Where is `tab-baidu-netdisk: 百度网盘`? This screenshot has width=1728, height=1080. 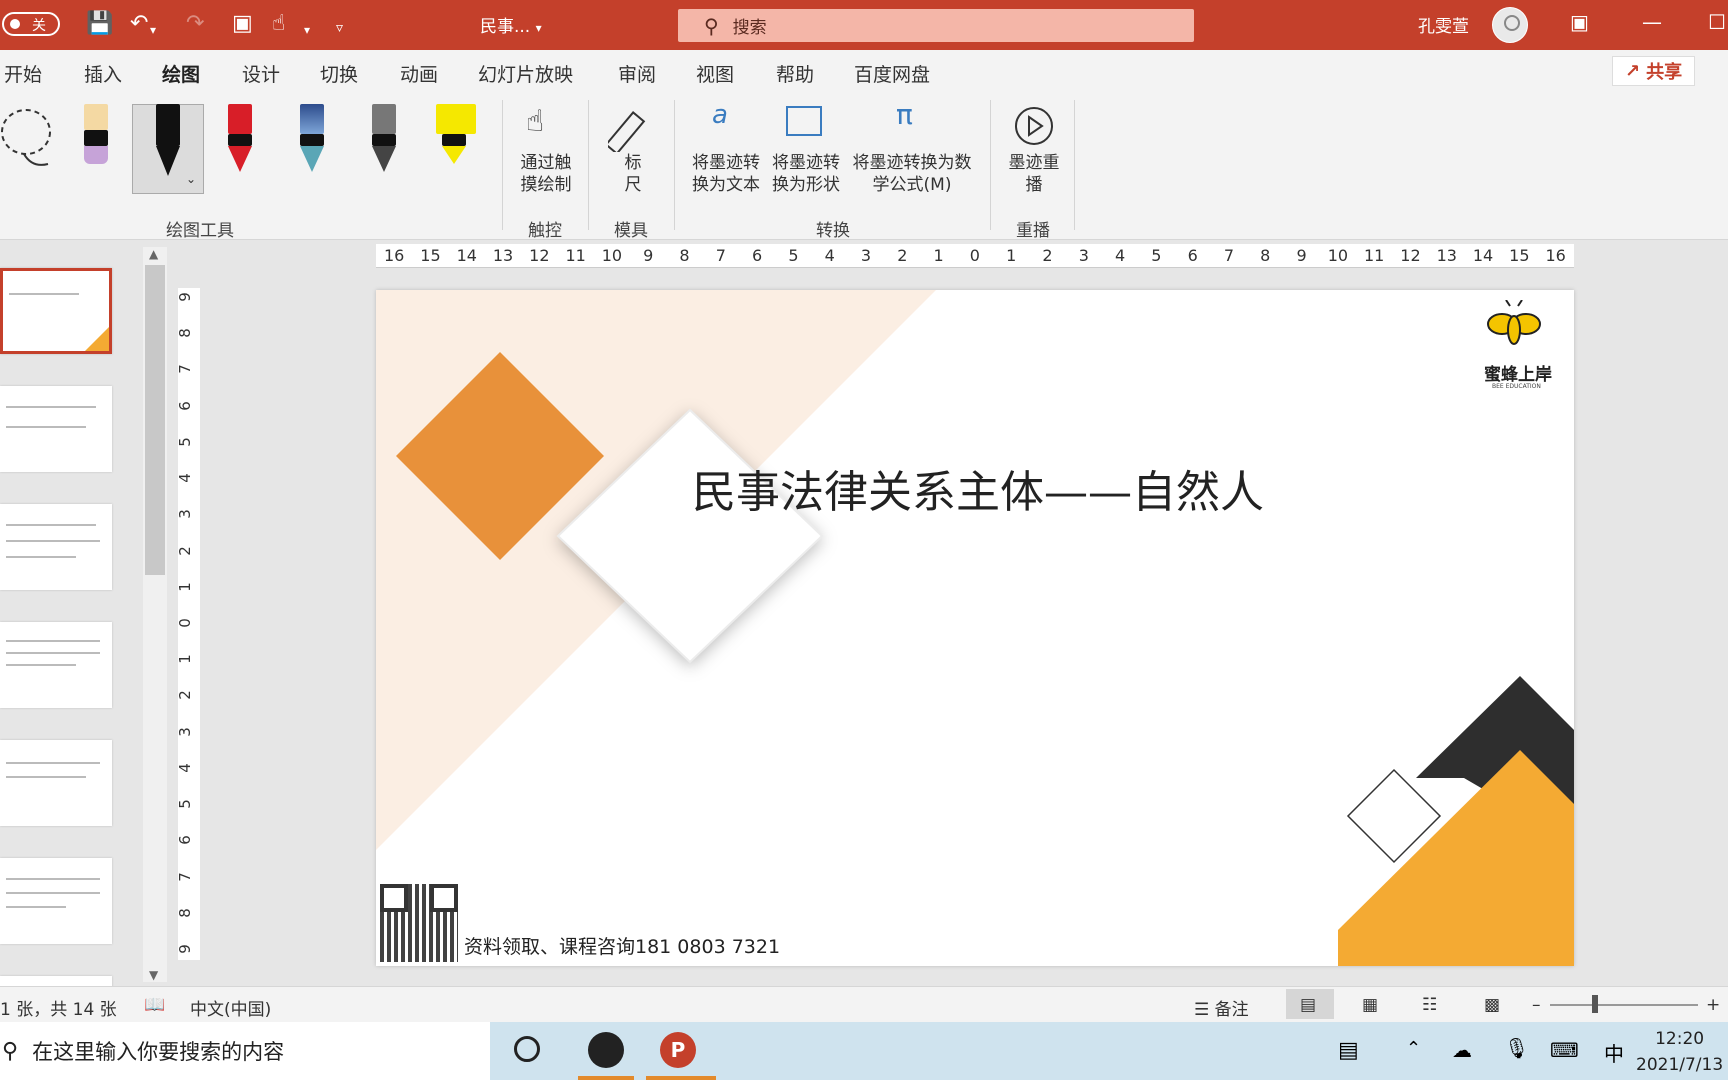 tab-baidu-netdisk: 百度网盘 is located at coordinates (892, 73).